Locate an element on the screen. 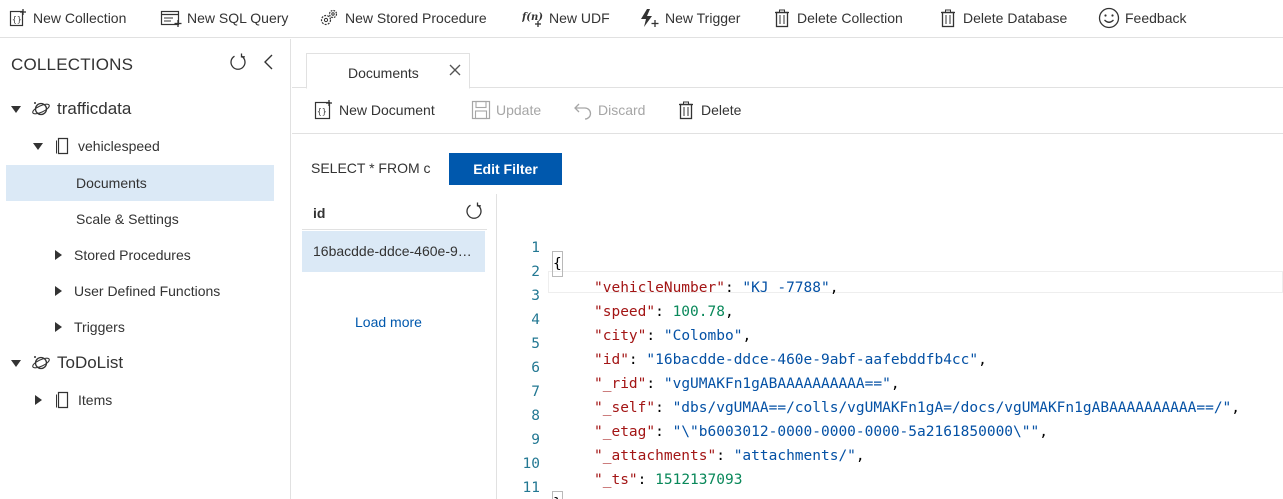 The height and width of the screenshot is (499, 1283). function-icon: f(n) is located at coordinates (532, 19).